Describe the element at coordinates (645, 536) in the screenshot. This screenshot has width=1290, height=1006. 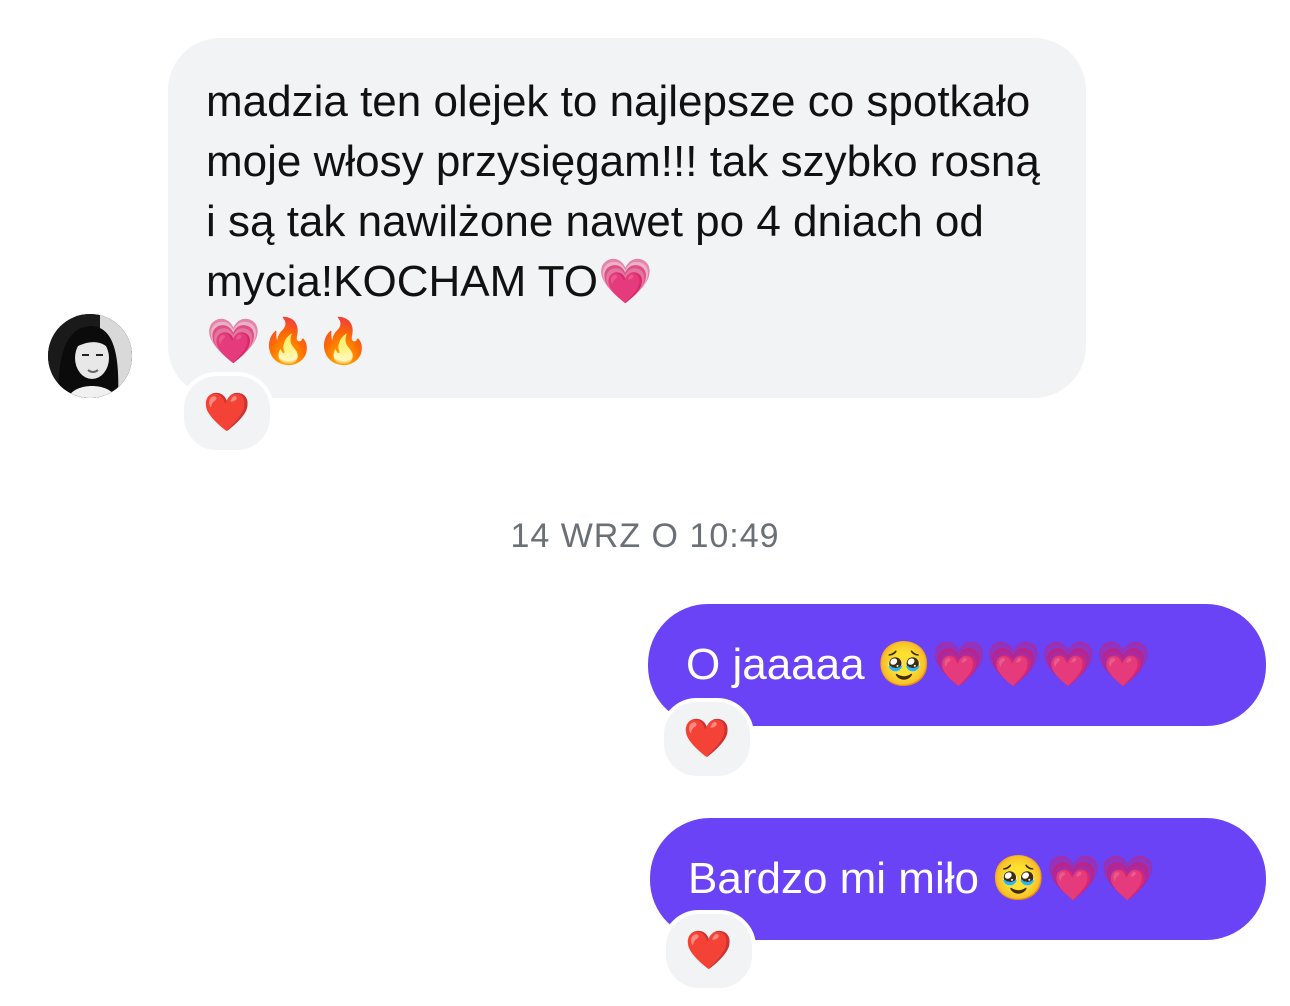
I see `message-timestamp: 14 WRZ O 10:49` at that location.